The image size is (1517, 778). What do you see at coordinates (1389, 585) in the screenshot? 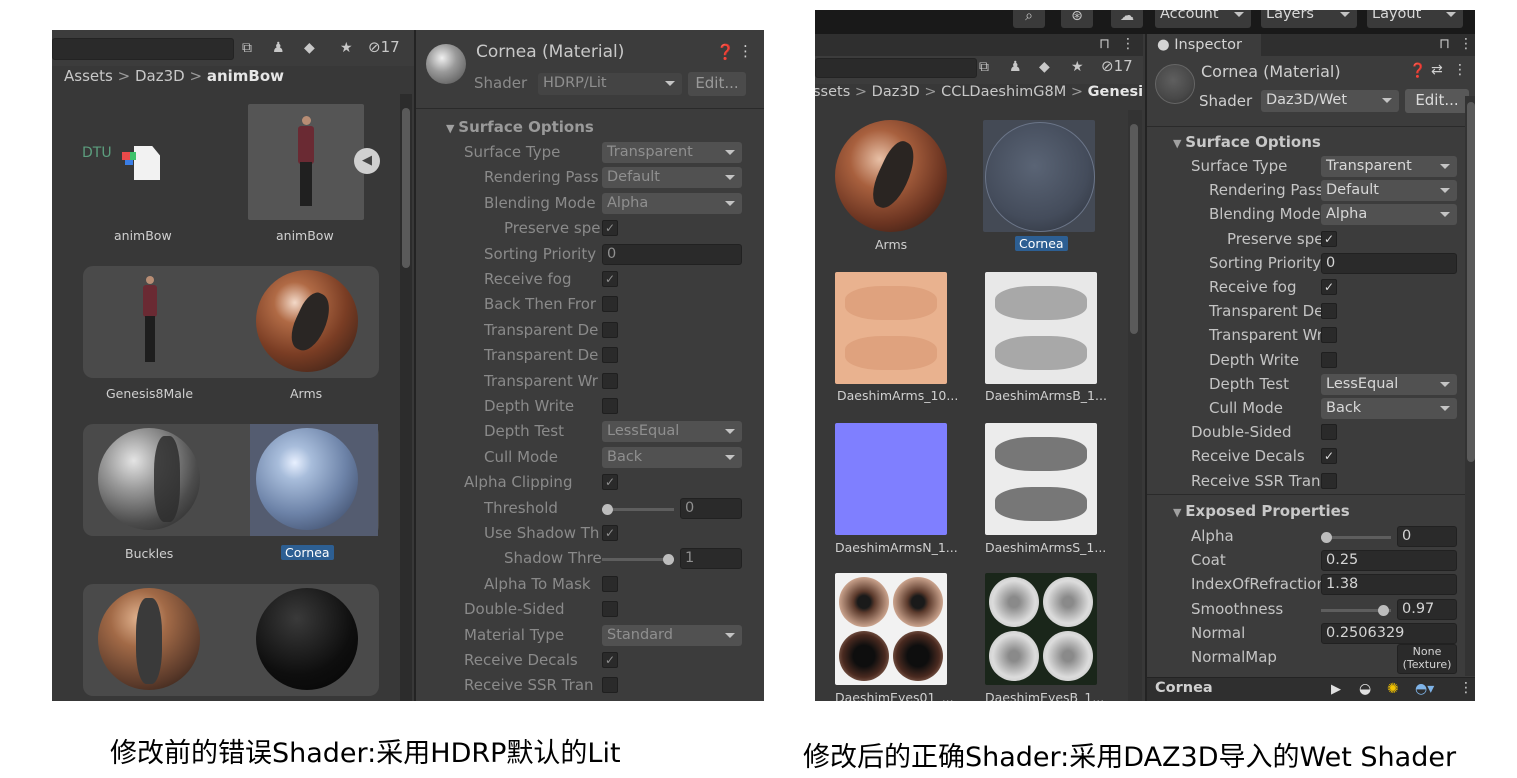
I see `property-field: 1.38` at bounding box center [1389, 585].